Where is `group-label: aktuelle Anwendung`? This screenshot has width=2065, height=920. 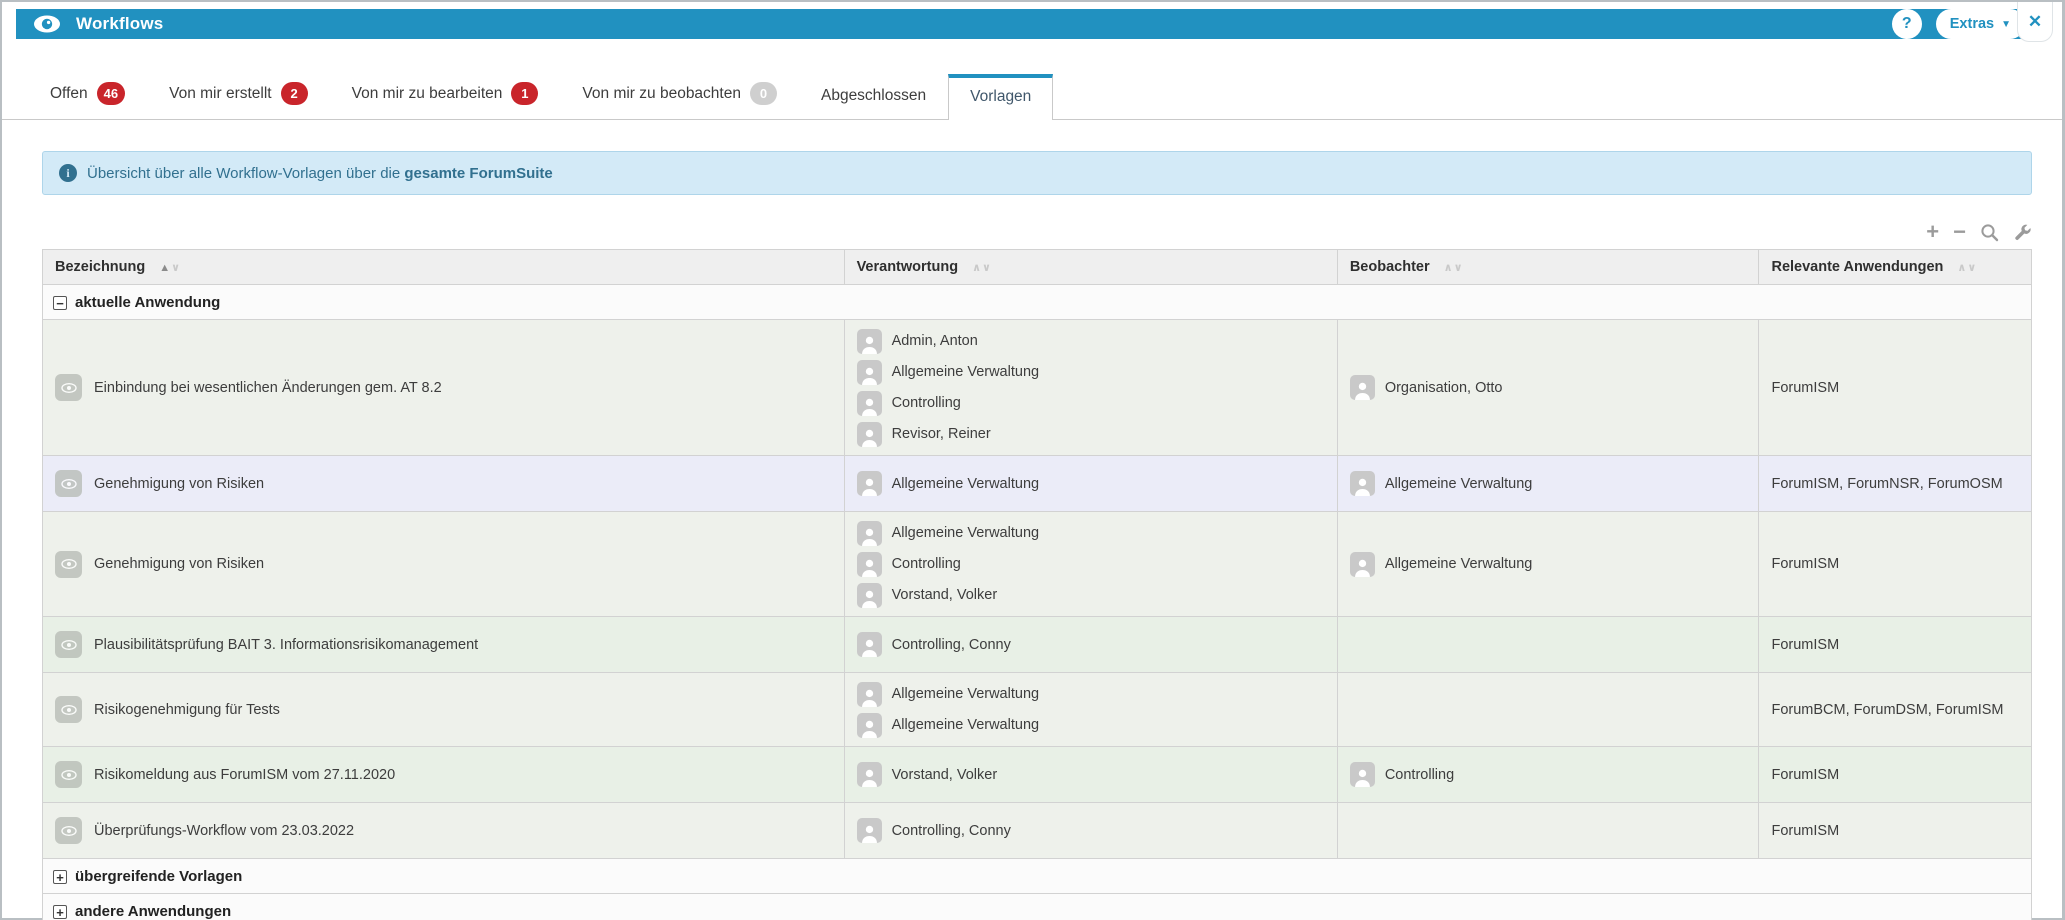 group-label: aktuelle Anwendung is located at coordinates (148, 302).